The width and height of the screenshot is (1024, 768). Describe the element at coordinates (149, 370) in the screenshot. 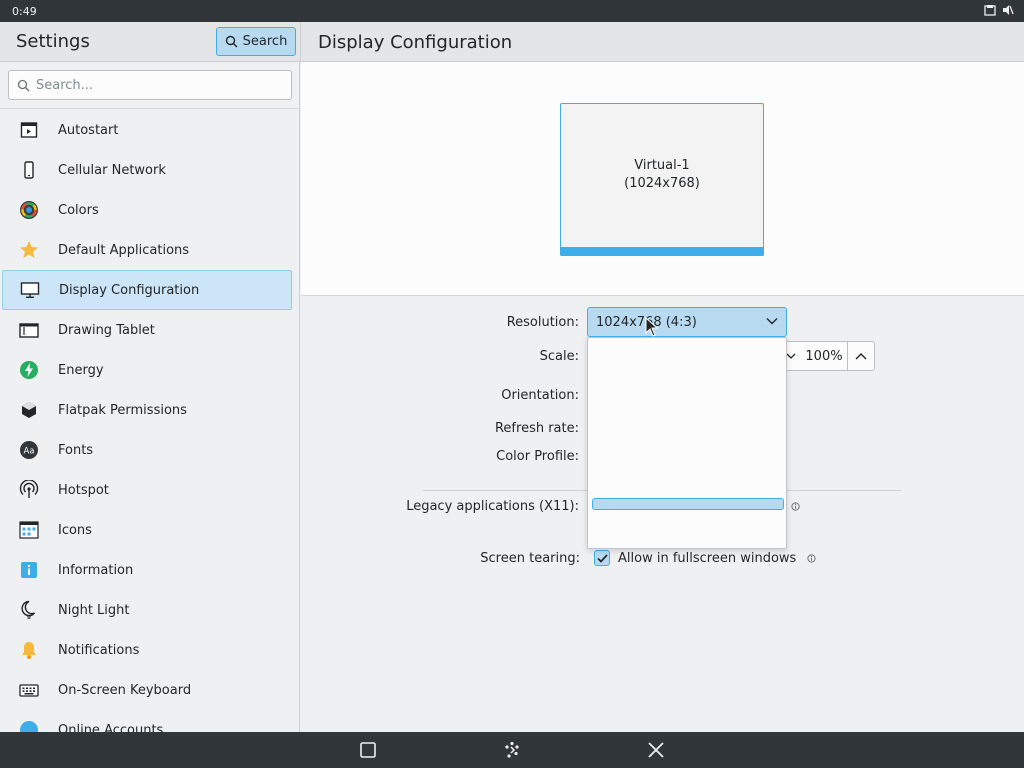

I see `sidebar-item-energy: Energy` at that location.